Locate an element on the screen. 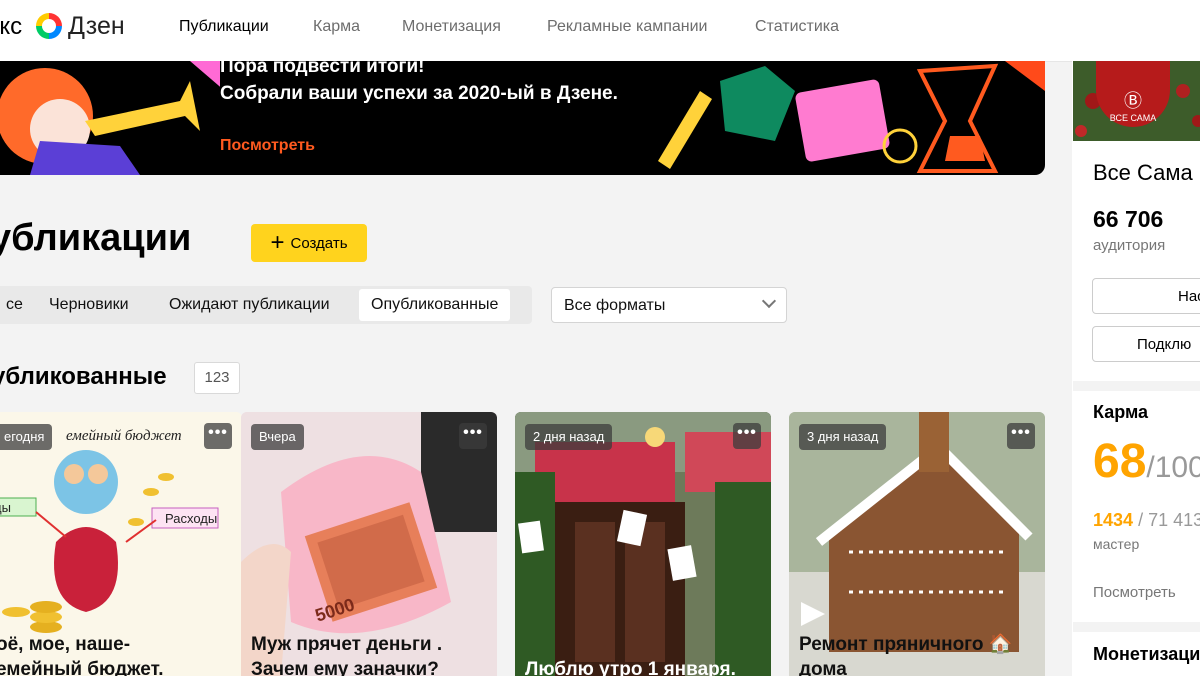 The image size is (1200, 676). connect-button: Подклю is located at coordinates (1146, 344).